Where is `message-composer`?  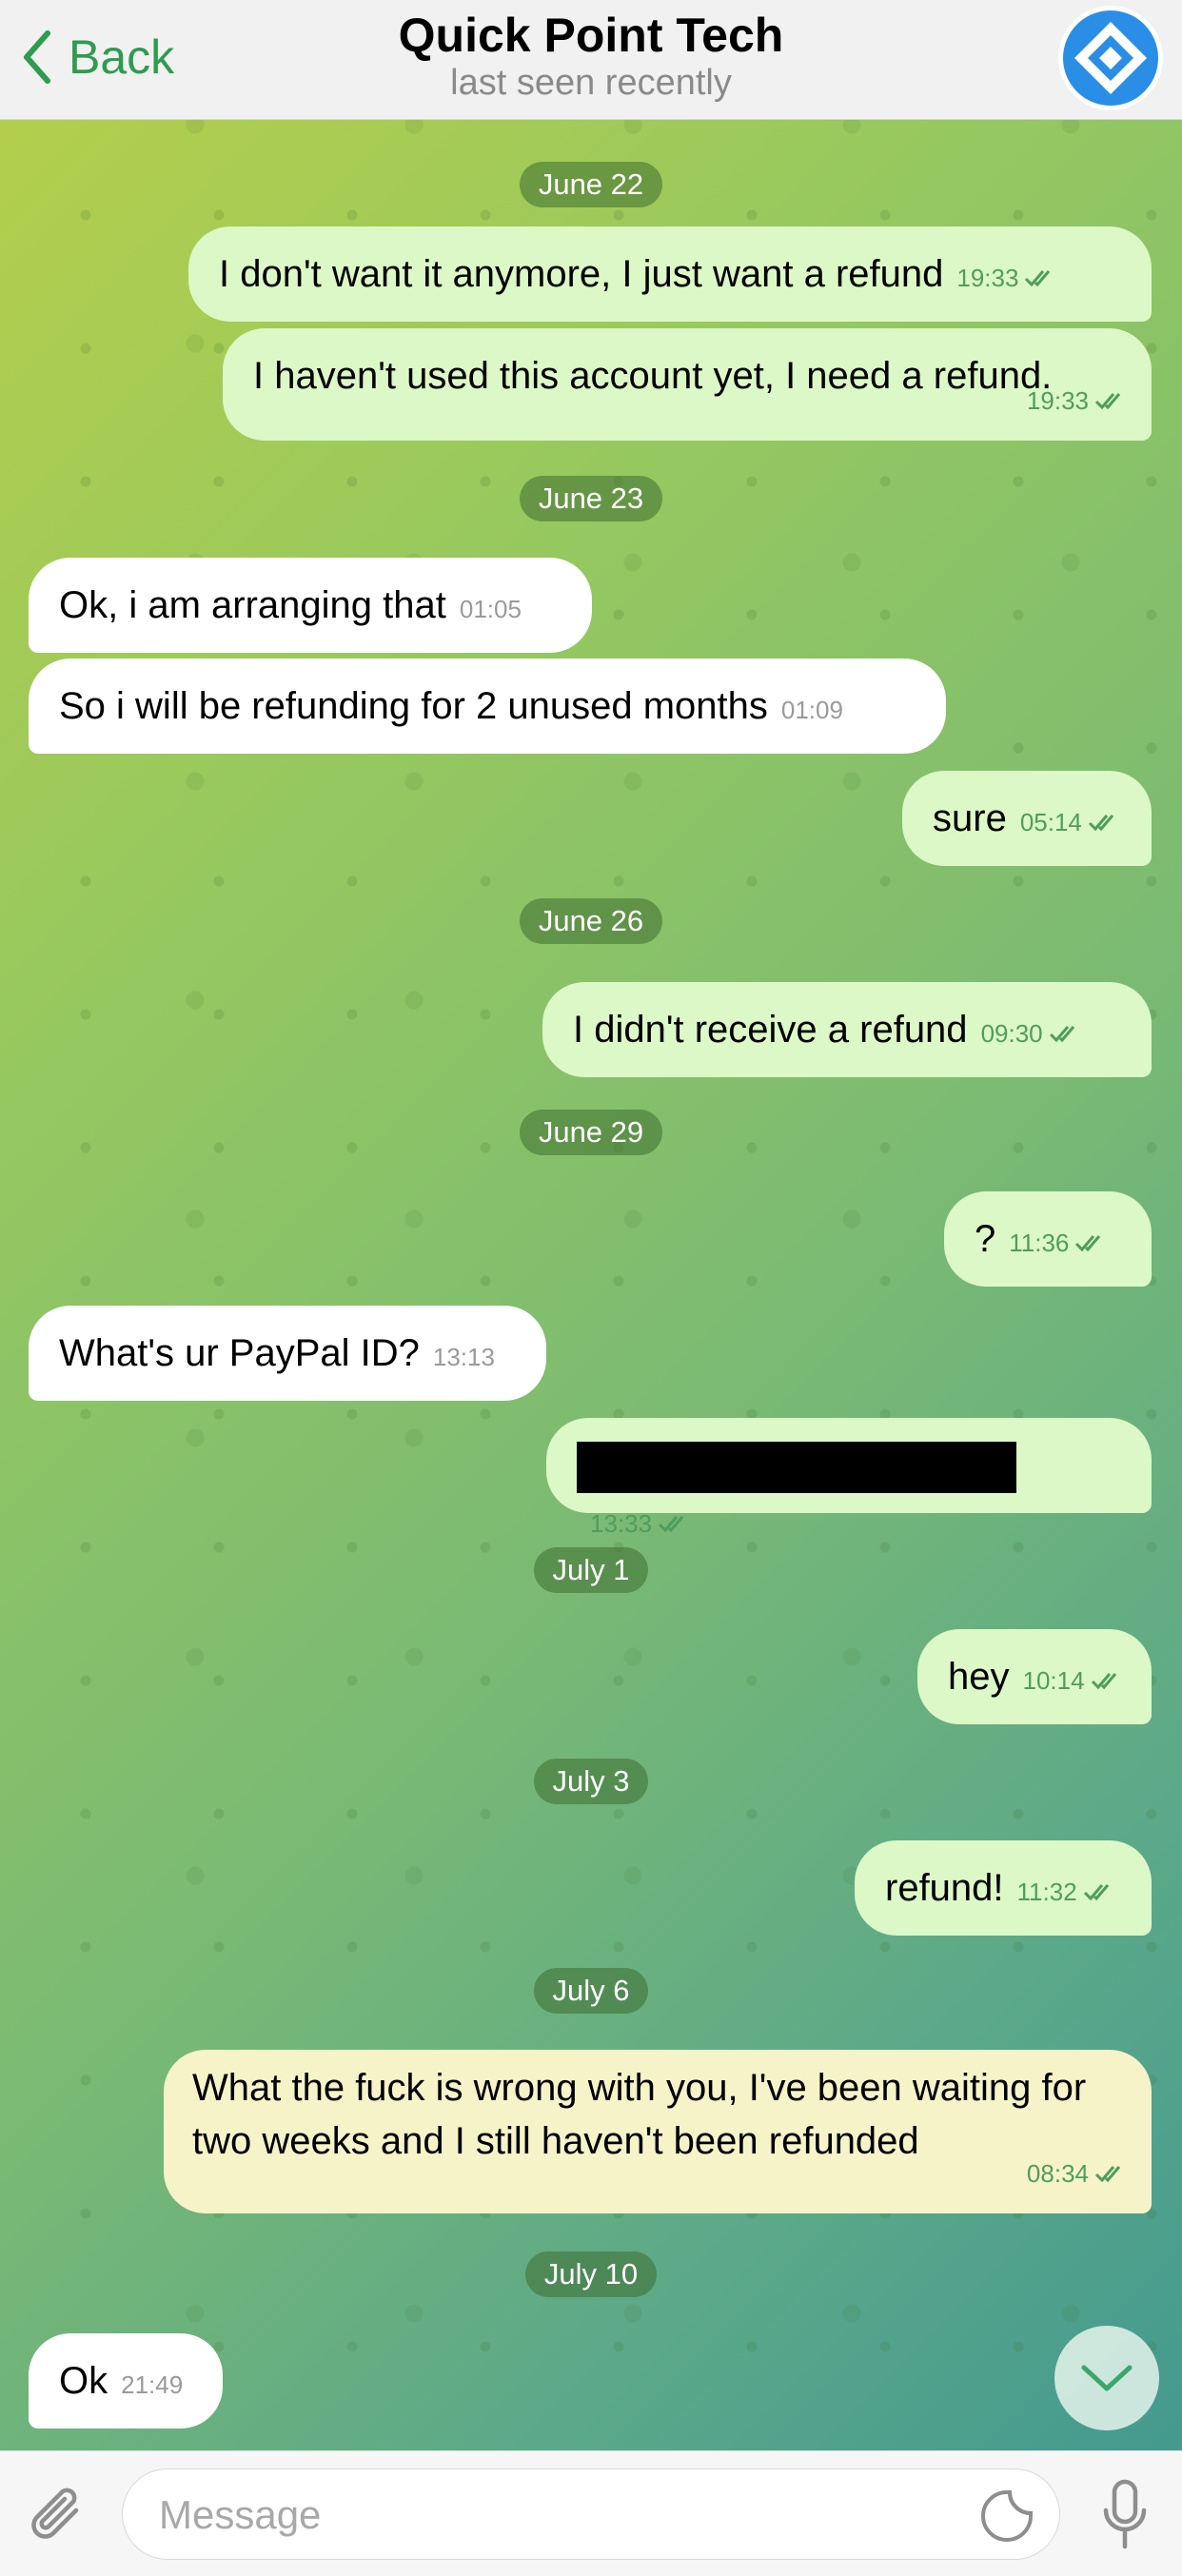
message-composer is located at coordinates (591, 2513).